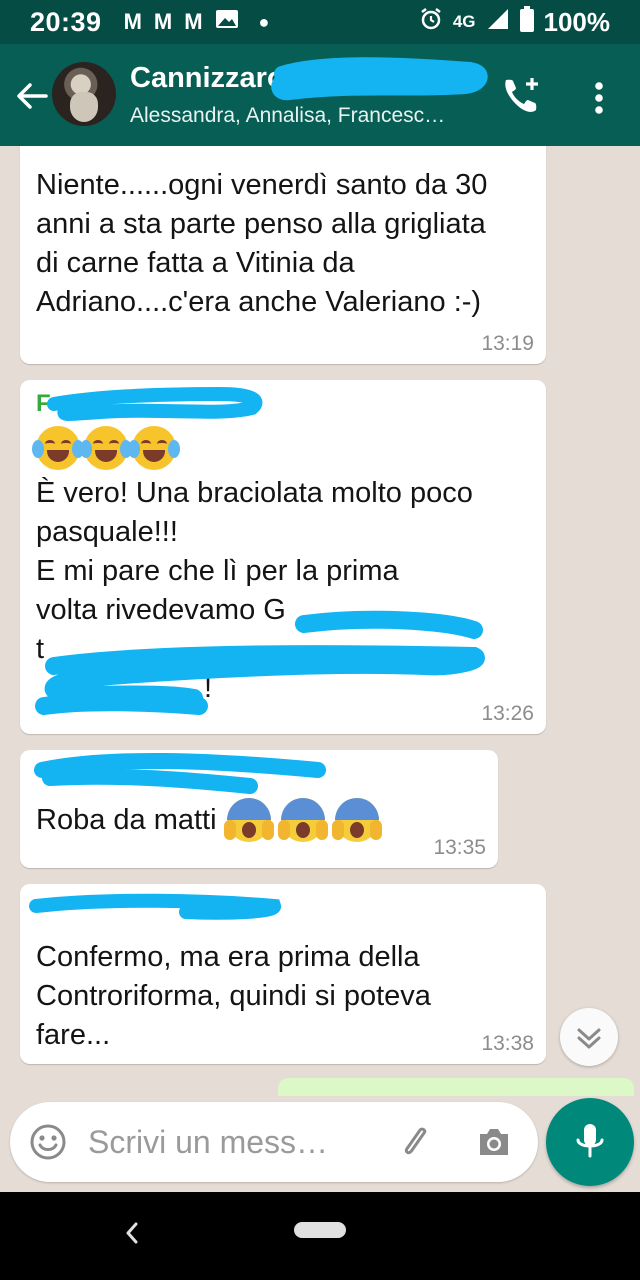 The height and width of the screenshot is (1280, 640). What do you see at coordinates (498, 22) in the screenshot?
I see `signal-icon` at bounding box center [498, 22].